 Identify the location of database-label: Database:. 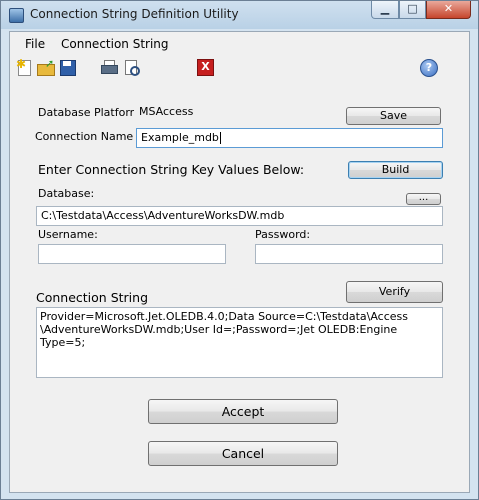
(66, 193).